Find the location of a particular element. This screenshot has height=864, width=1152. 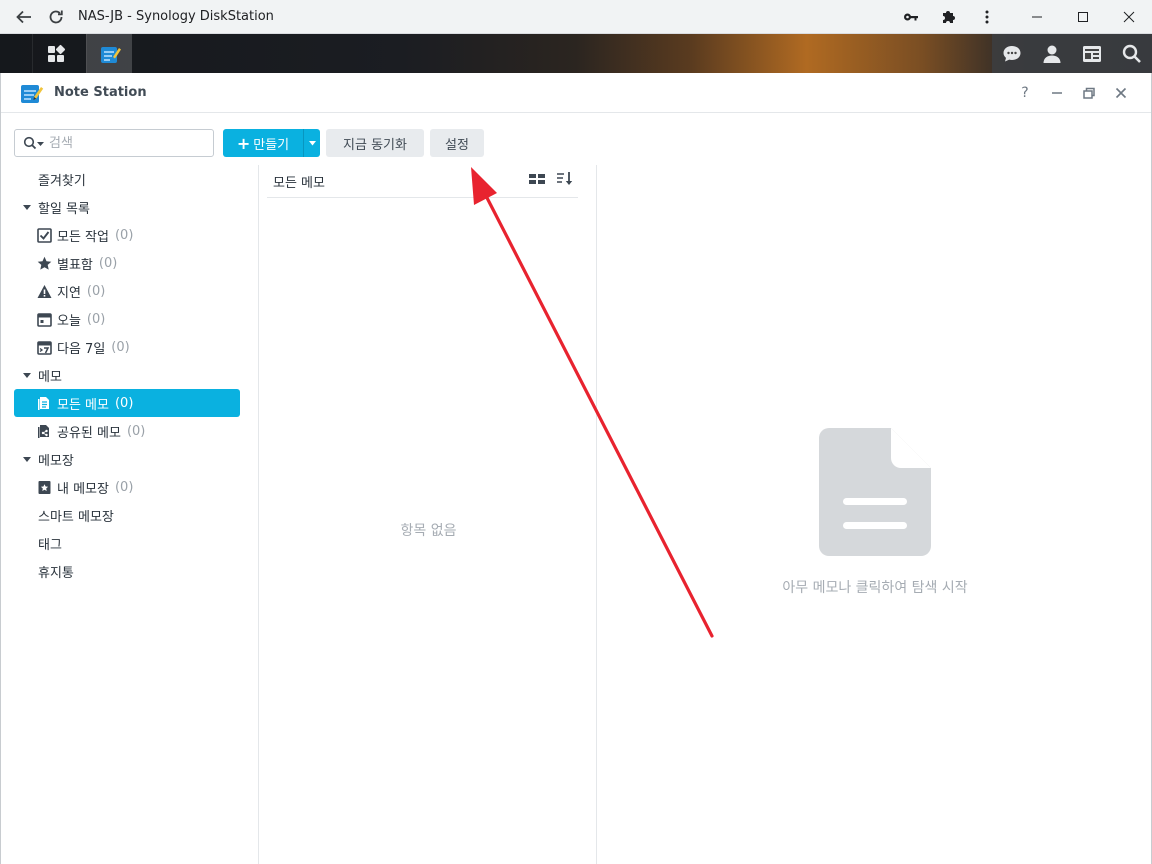

user-icon is located at coordinates (1052, 54).